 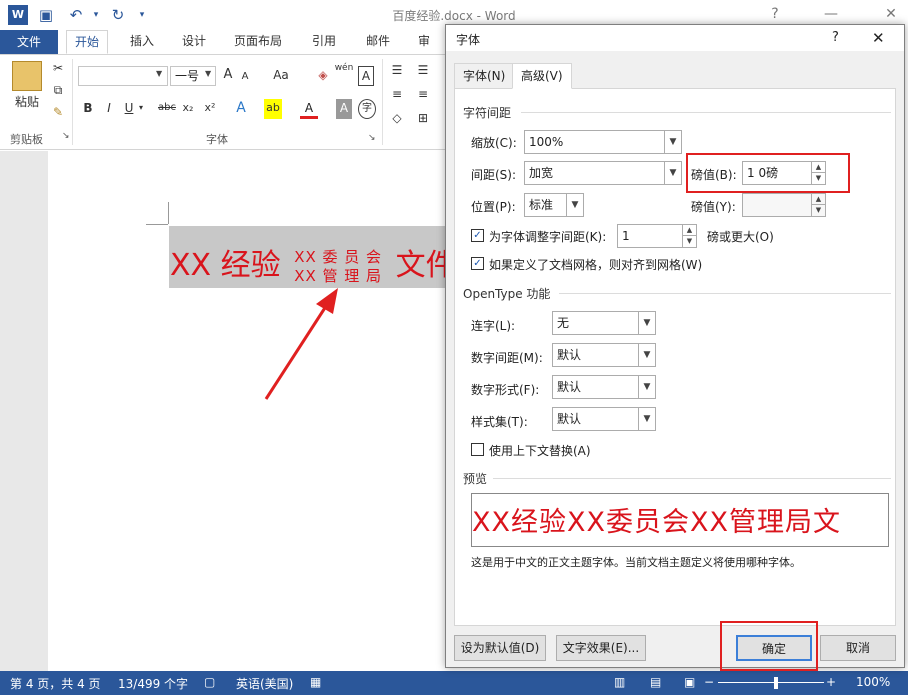 What do you see at coordinates (129, 109) in the screenshot?
I see `underline-button: U` at bounding box center [129, 109].